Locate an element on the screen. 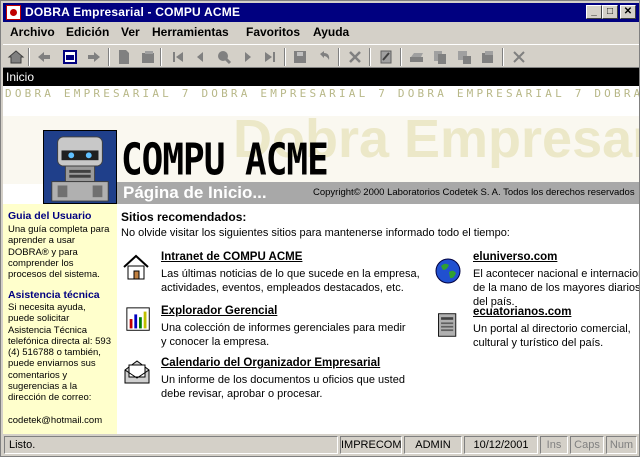  import-icon is located at coordinates (488, 57).